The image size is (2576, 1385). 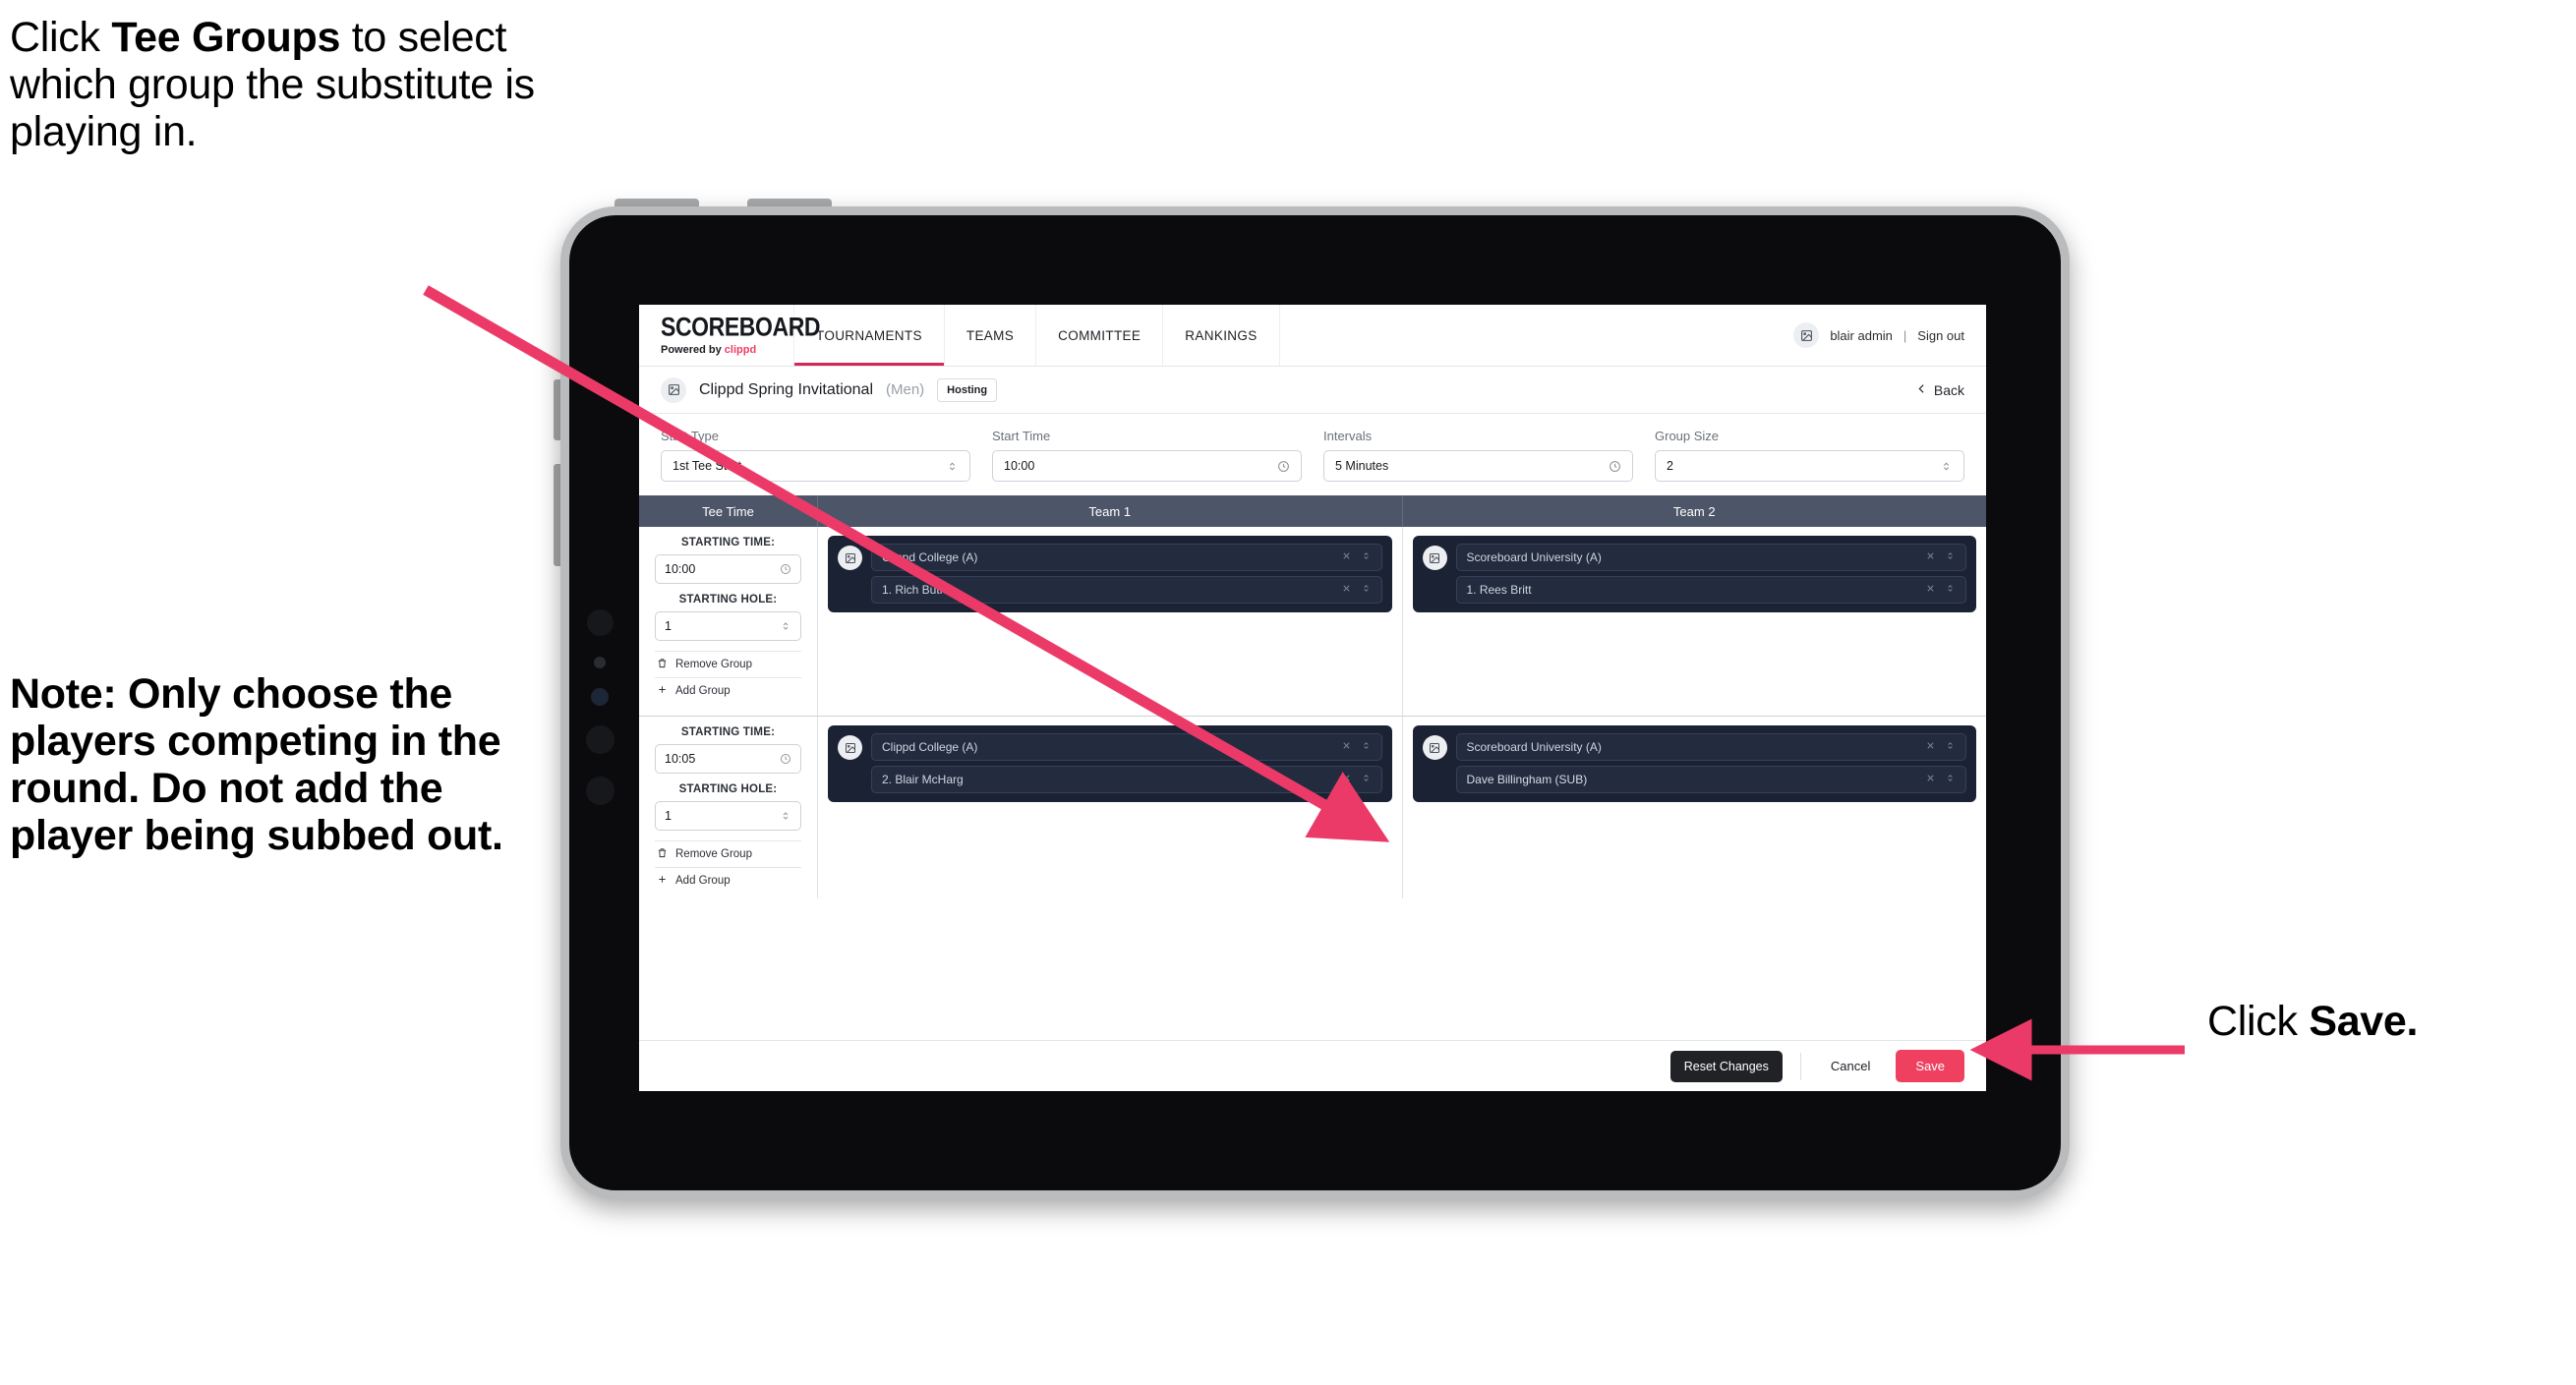 I want to click on cancel-button: Cancel, so click(x=1850, y=1066).